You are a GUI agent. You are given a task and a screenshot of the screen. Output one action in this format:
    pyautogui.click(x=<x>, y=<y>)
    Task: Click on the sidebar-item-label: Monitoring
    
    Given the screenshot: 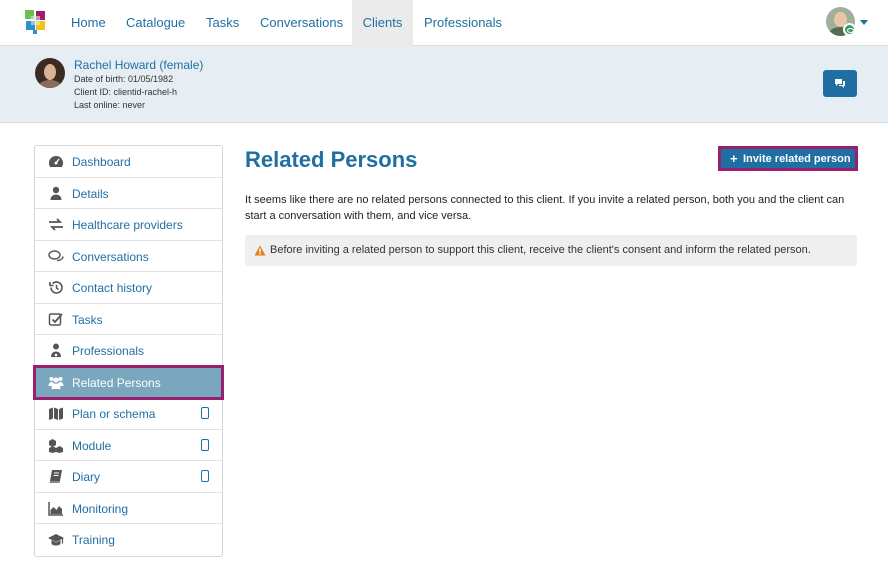 What is the action you would take?
    pyautogui.click(x=100, y=508)
    